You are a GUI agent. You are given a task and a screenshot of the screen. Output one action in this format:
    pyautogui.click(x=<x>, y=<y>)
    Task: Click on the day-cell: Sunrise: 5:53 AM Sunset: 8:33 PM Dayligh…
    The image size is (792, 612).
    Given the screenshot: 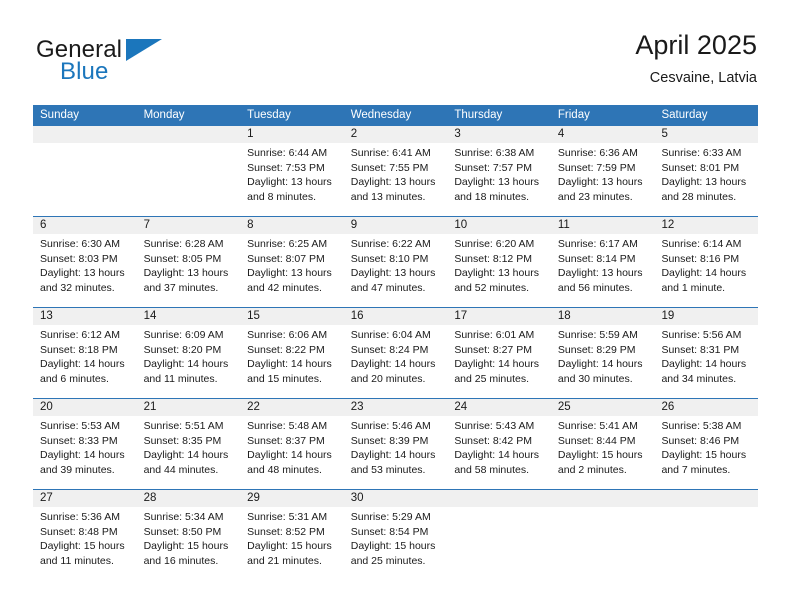 What is the action you would take?
    pyautogui.click(x=85, y=452)
    